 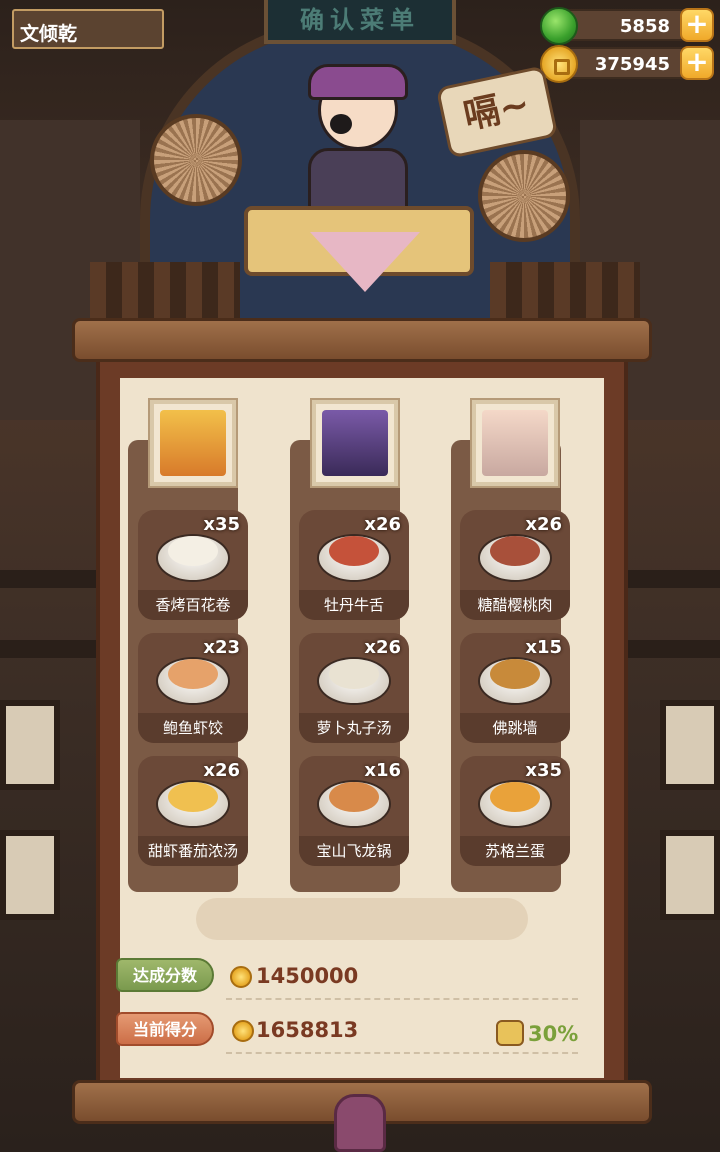 What do you see at coordinates (697, 63) in the screenshot?
I see `add-coin-button: +` at bounding box center [697, 63].